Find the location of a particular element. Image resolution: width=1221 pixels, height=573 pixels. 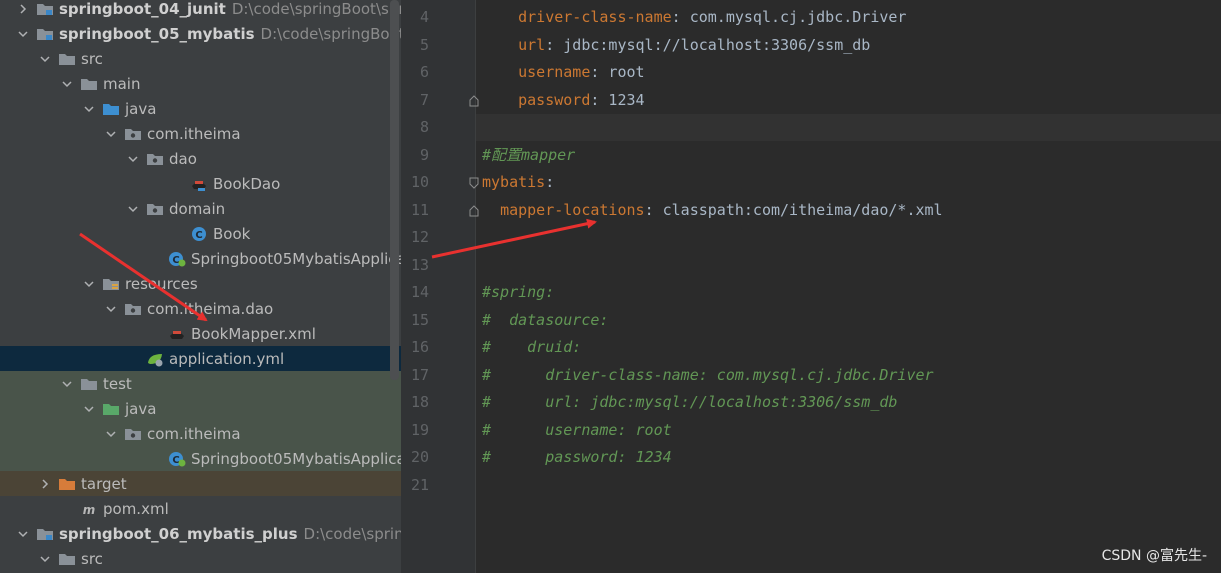

tree-row: com.itheima.dao is located at coordinates (200, 308).